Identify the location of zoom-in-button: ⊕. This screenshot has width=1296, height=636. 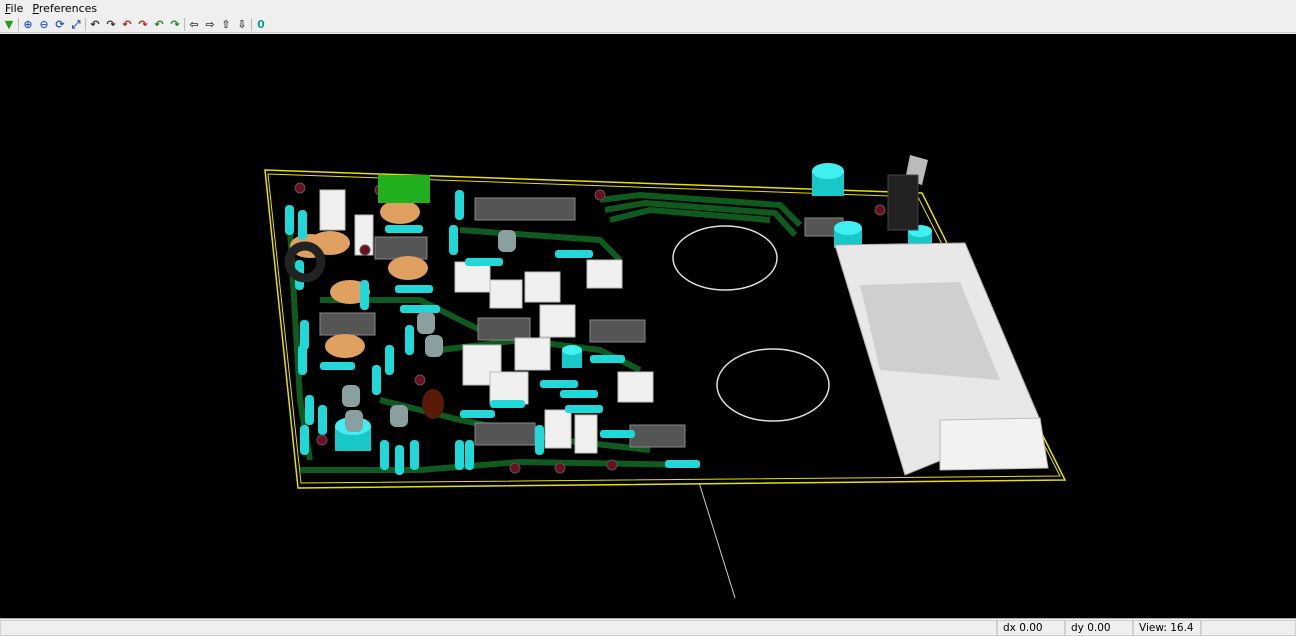
(28, 24).